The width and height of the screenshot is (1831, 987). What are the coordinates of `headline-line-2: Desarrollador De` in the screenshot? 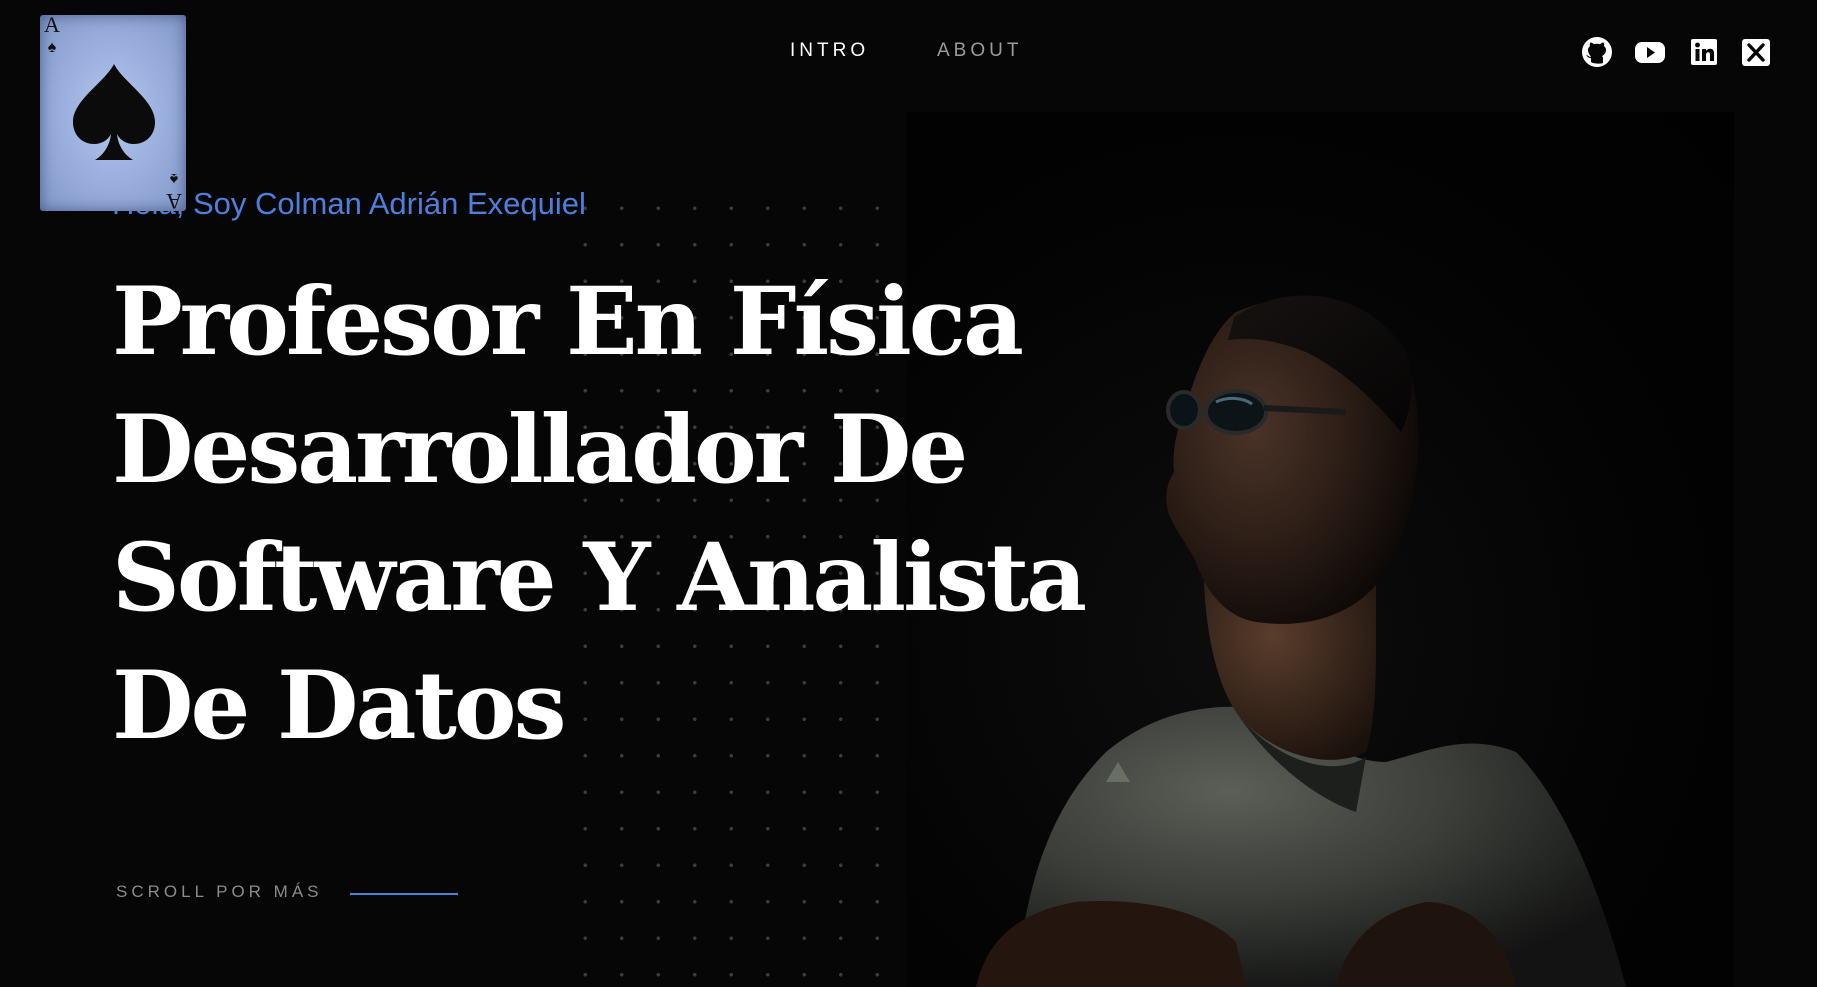 It's located at (540, 450).